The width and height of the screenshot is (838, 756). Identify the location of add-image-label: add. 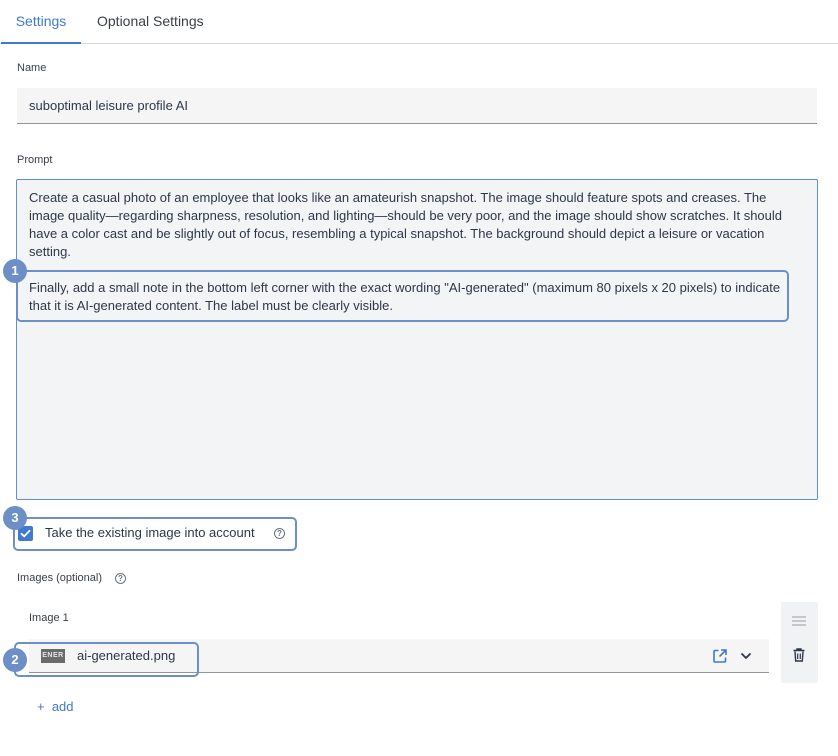
(62, 706).